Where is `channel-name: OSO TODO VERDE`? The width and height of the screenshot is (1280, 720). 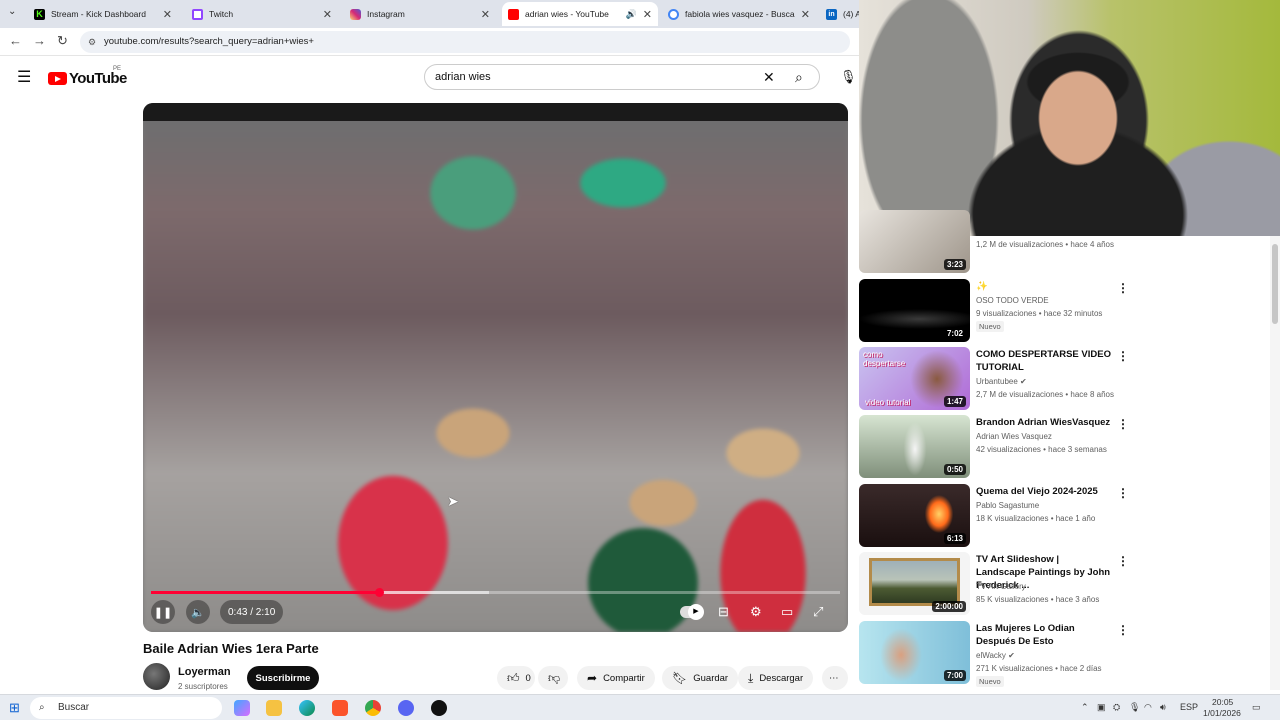 channel-name: OSO TODO VERDE is located at coordinates (1012, 300).